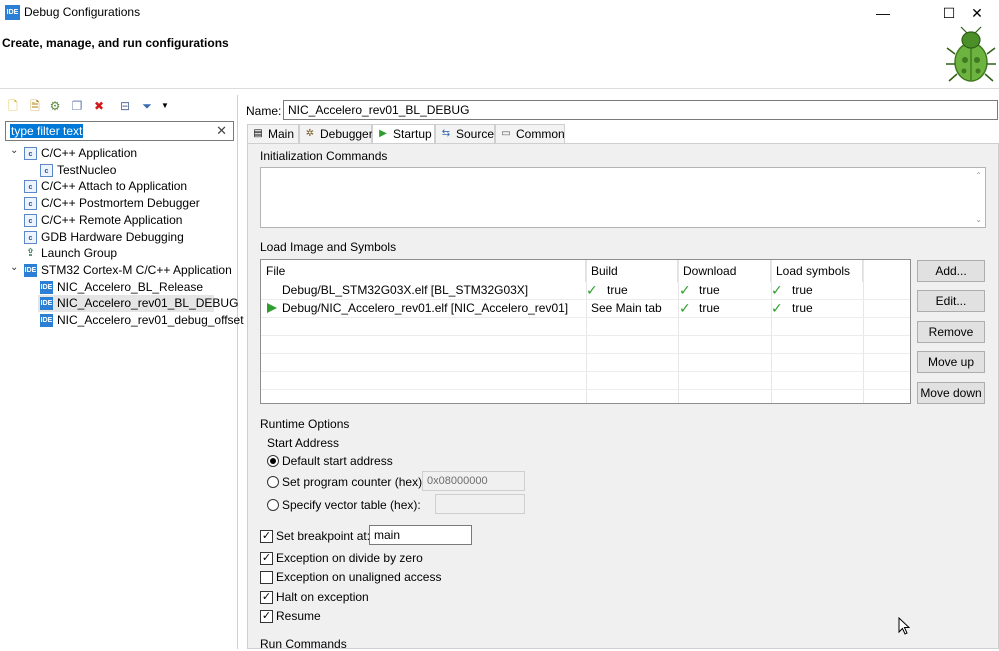 This screenshot has width=999, height=651. Describe the element at coordinates (465, 134) in the screenshot. I see `tab-source: ⇆ Source` at that location.